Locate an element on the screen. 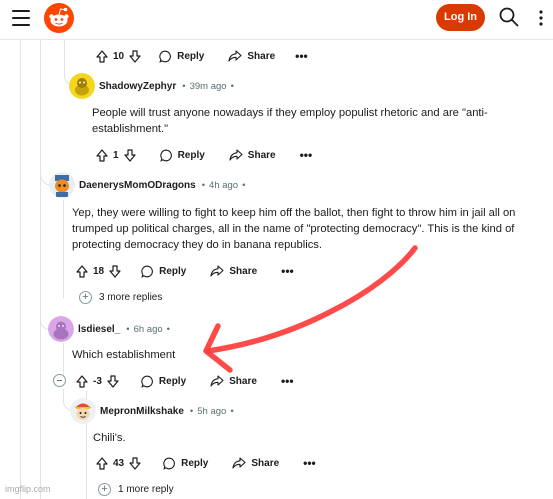  timestamp: 5h ago is located at coordinates (211, 411).